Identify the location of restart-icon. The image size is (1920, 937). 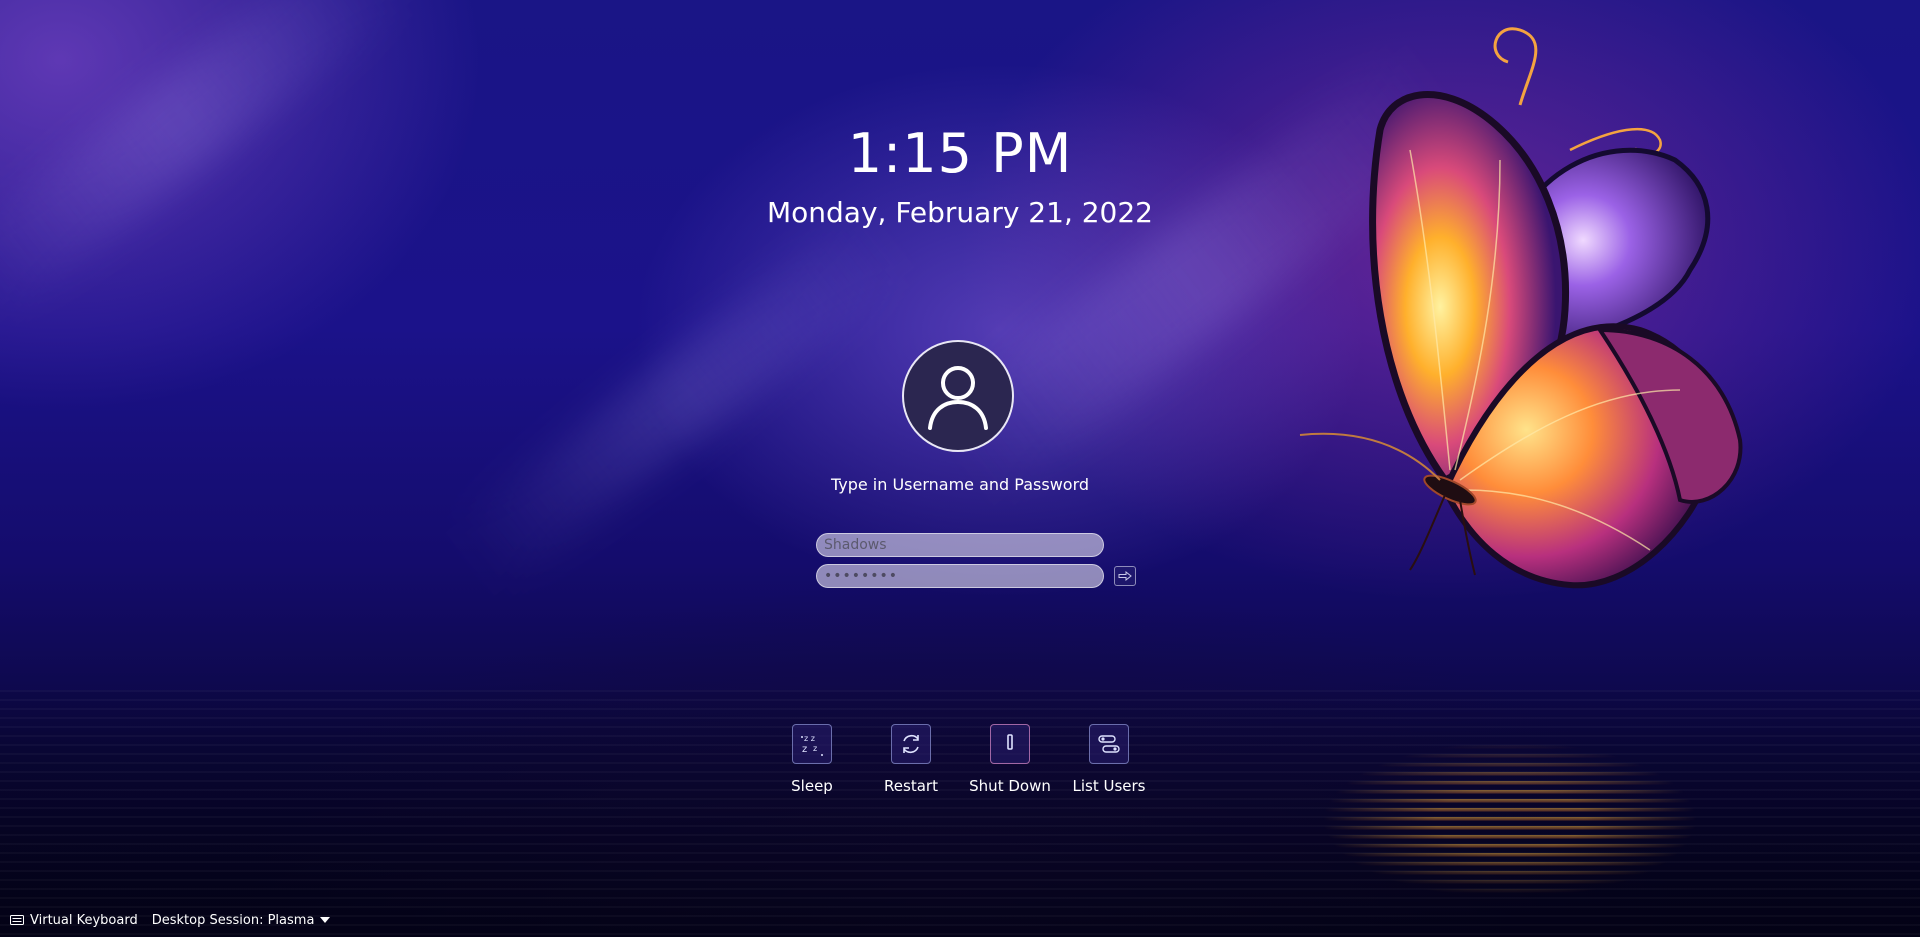
(911, 744).